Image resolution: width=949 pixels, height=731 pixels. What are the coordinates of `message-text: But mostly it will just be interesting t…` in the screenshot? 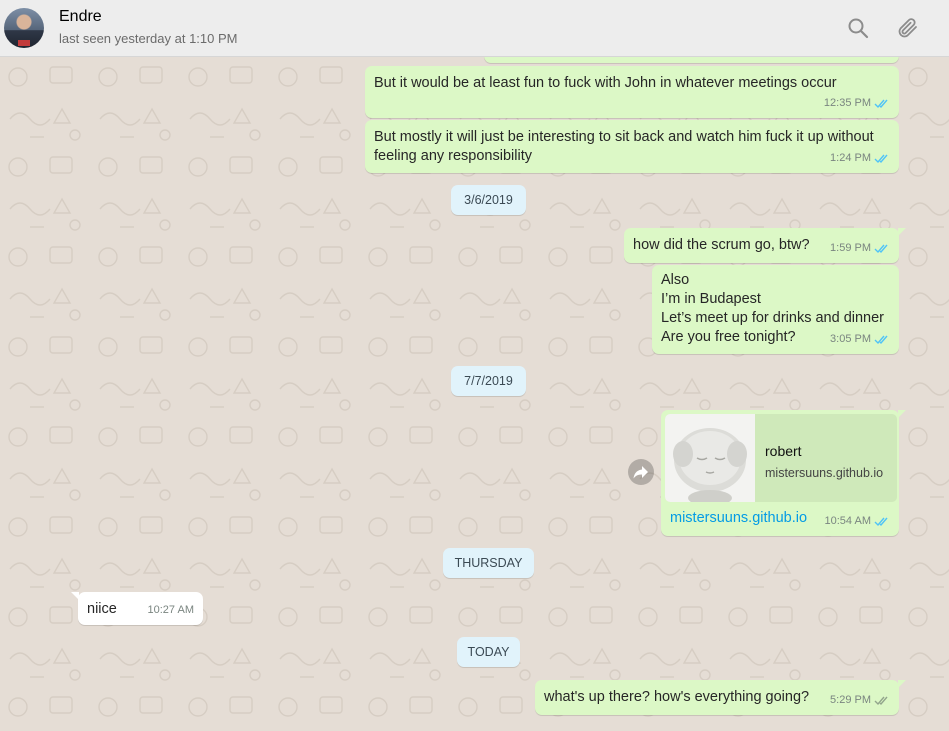 It's located at (624, 146).